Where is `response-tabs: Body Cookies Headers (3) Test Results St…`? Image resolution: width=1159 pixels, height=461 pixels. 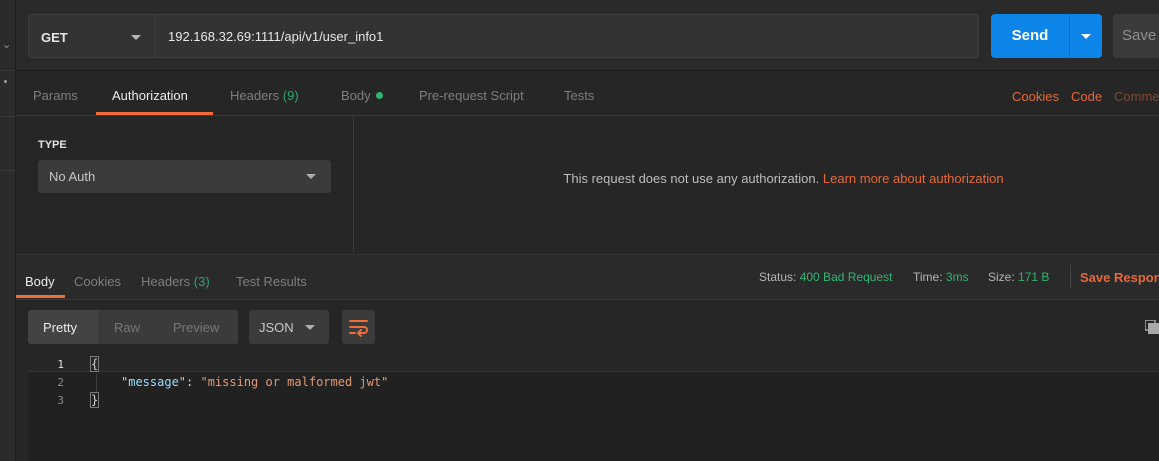 response-tabs: Body Cookies Headers (3) Test Results St… is located at coordinates (587, 277).